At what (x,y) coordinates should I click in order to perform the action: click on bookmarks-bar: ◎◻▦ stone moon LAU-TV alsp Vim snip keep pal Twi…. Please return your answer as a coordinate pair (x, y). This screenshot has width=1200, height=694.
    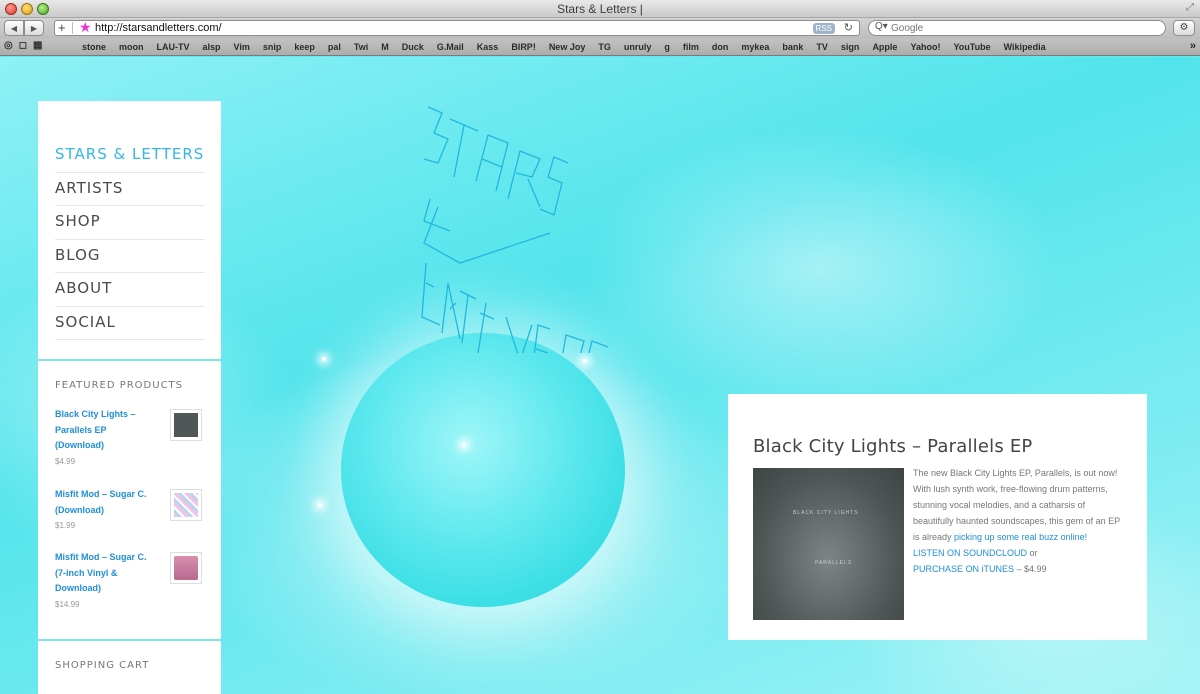
    Looking at the image, I should click on (600, 47).